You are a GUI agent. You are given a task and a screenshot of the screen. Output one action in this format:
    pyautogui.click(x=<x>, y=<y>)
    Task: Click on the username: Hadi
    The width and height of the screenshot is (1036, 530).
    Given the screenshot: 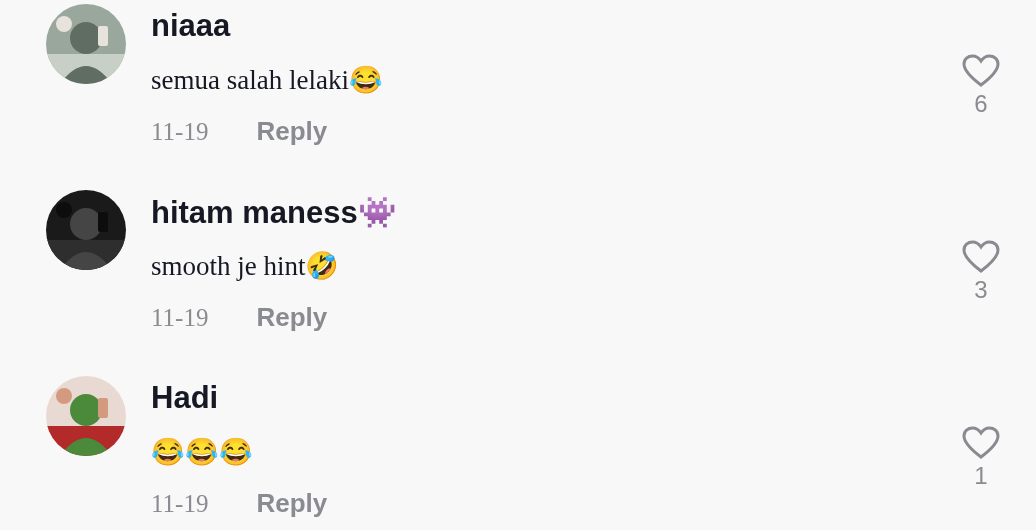 What is the action you would take?
    pyautogui.click(x=185, y=401)
    